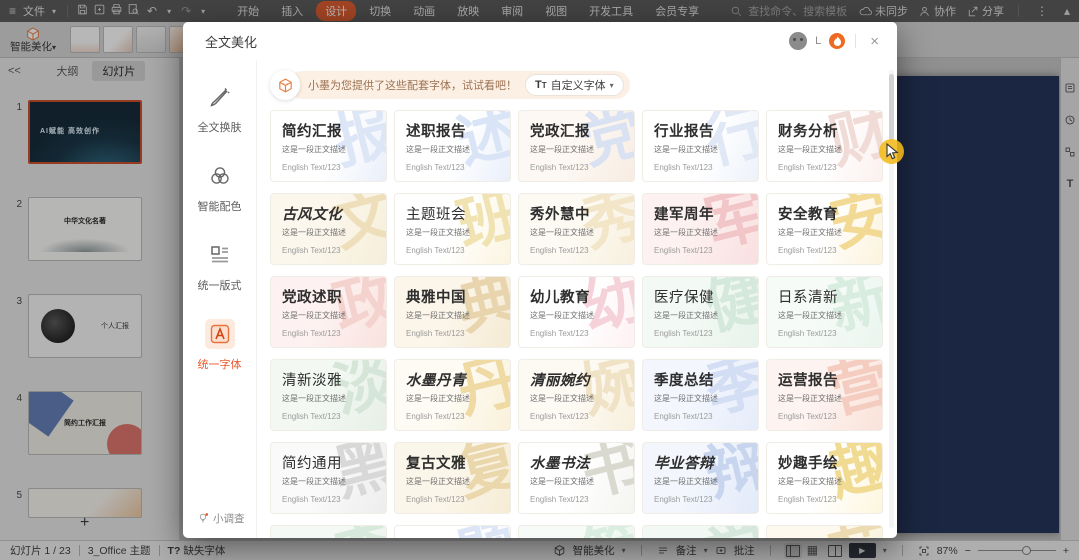  I want to click on custom-font-label: 自定义字体, so click(578, 86).